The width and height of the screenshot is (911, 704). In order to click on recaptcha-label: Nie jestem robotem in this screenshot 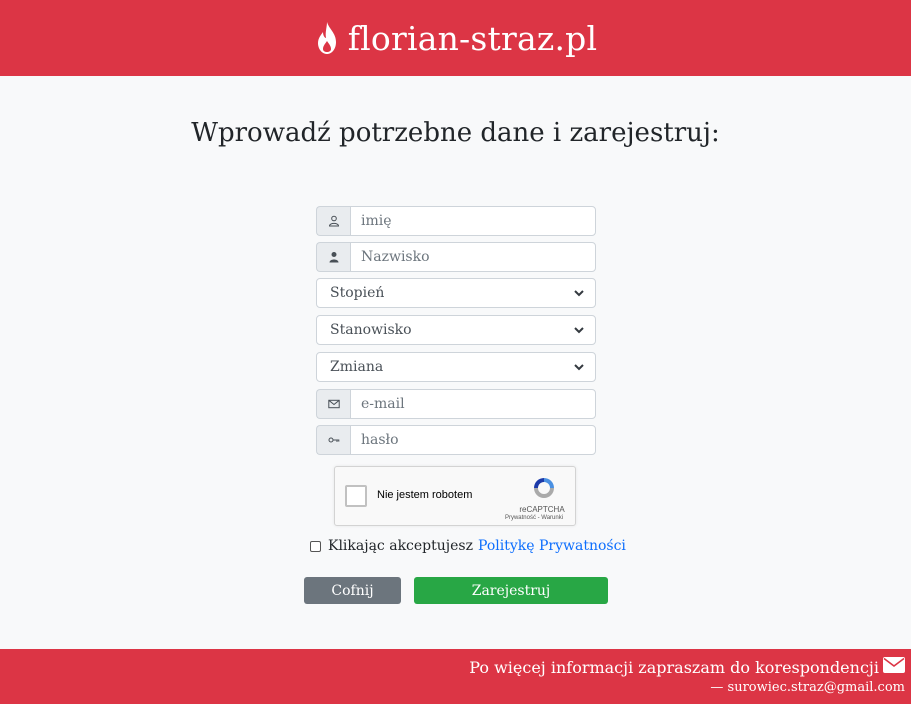, I will do `click(425, 495)`.